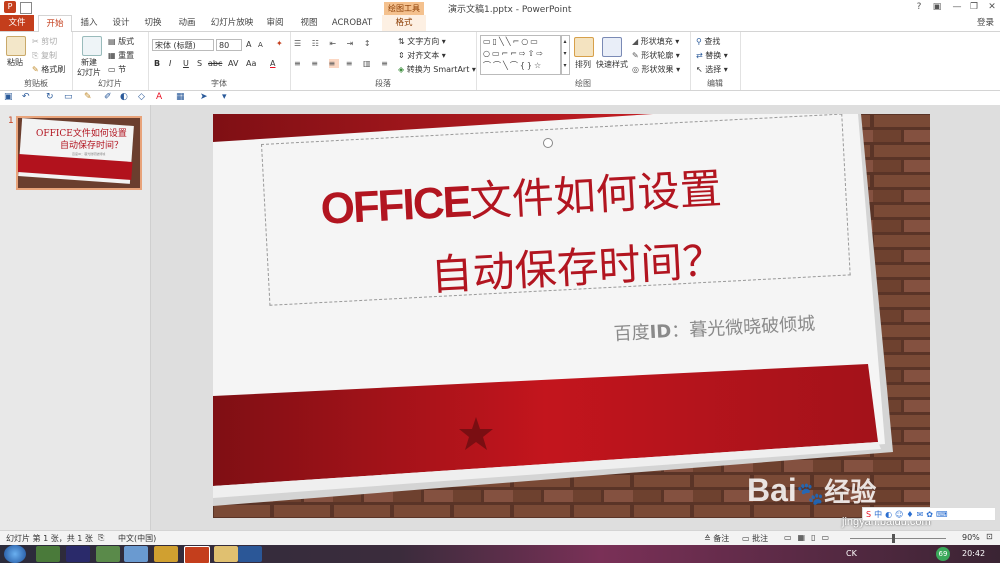  What do you see at coordinates (92, 46) in the screenshot?
I see `new-slide-icon` at bounding box center [92, 46].